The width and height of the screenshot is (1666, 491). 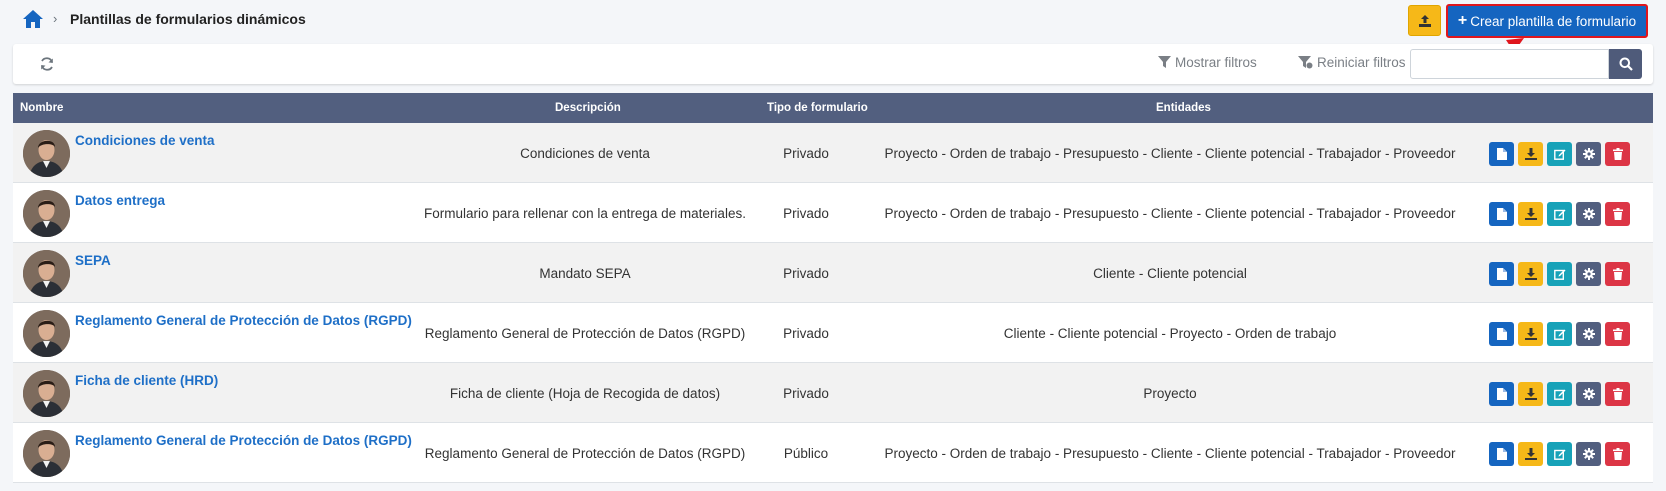 I want to click on reset-filters-button: Reiniciar filtros, so click(x=1352, y=62).